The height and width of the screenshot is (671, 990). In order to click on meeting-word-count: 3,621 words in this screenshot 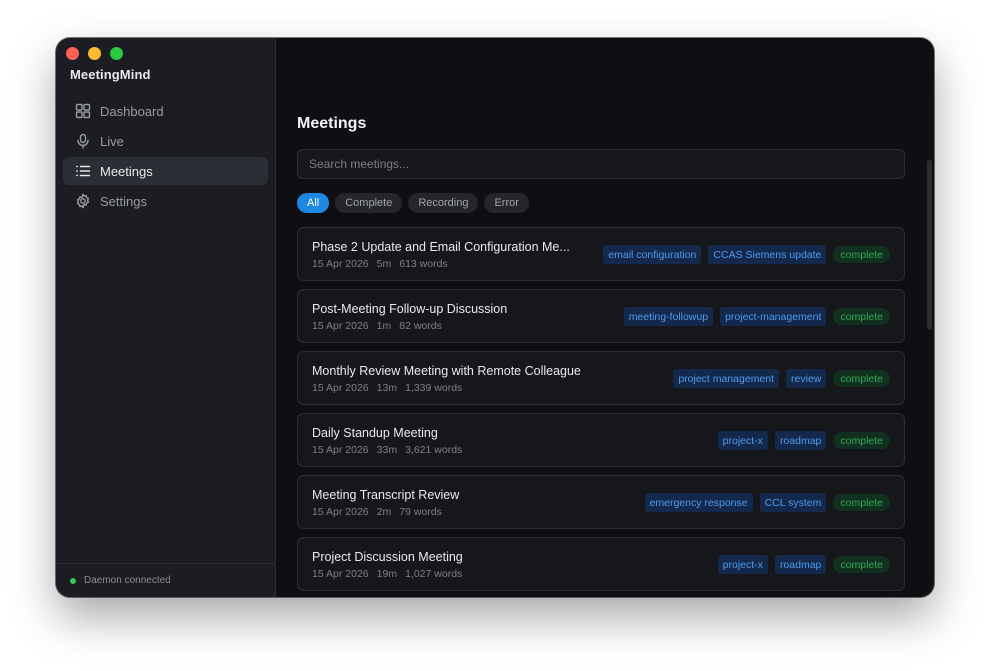, I will do `click(434, 450)`.